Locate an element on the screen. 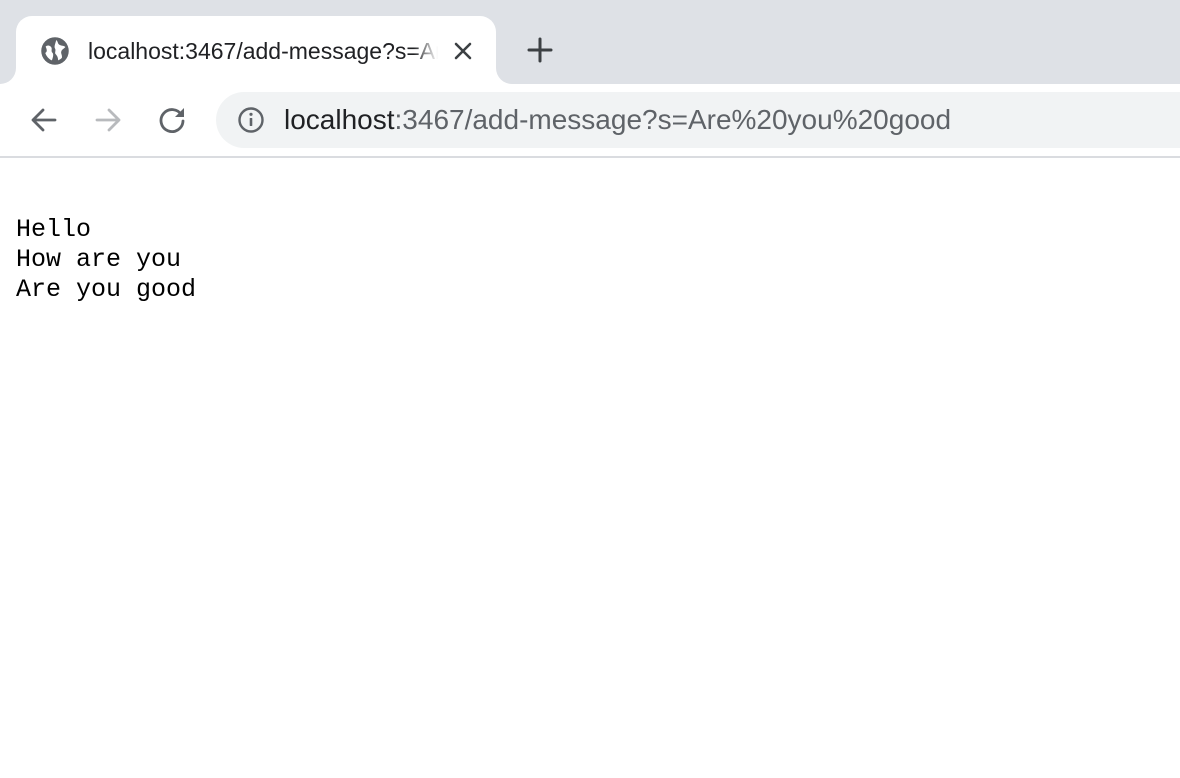 Image resolution: width=1180 pixels, height=778 pixels. globe-icon is located at coordinates (55, 51).